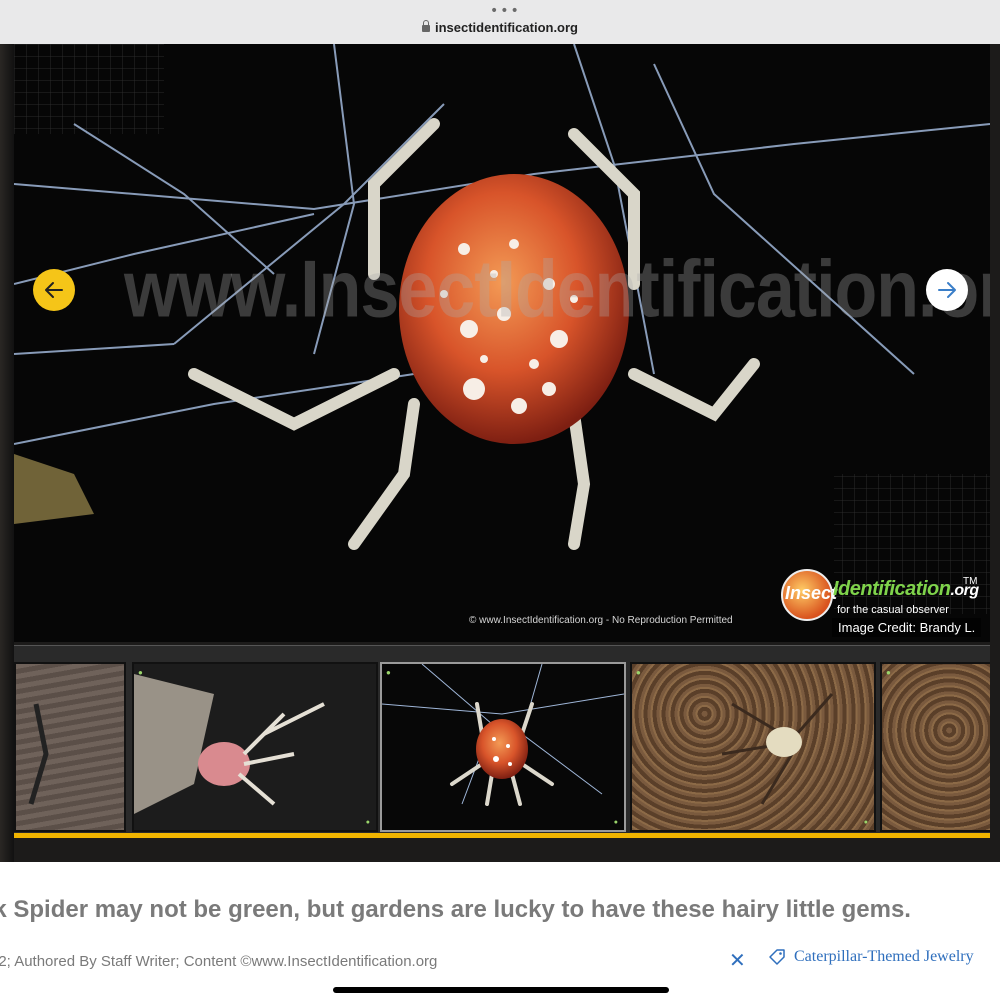 The width and height of the screenshot is (1000, 1000). I want to click on photo-watermark: www.InsectIdentification.org, so click(557, 289).